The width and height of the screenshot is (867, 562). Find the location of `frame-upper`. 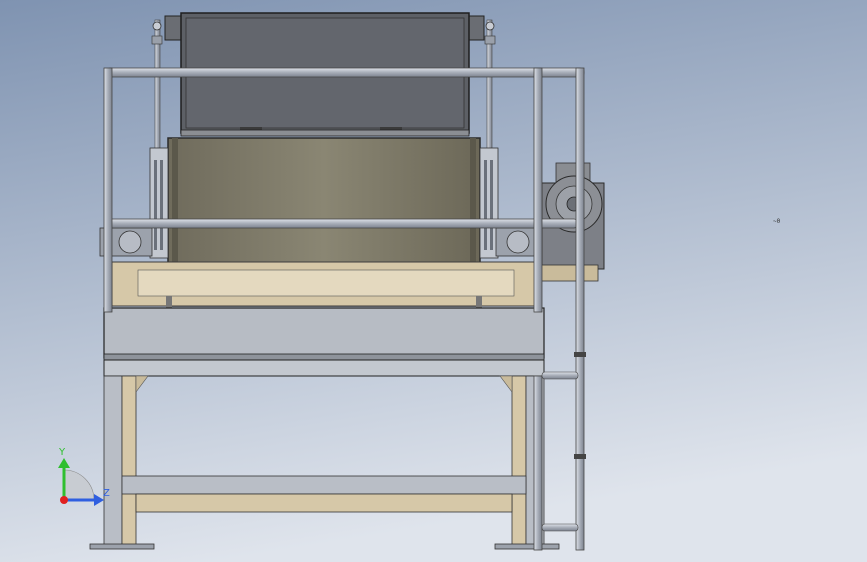

frame-upper is located at coordinates (325, 285).